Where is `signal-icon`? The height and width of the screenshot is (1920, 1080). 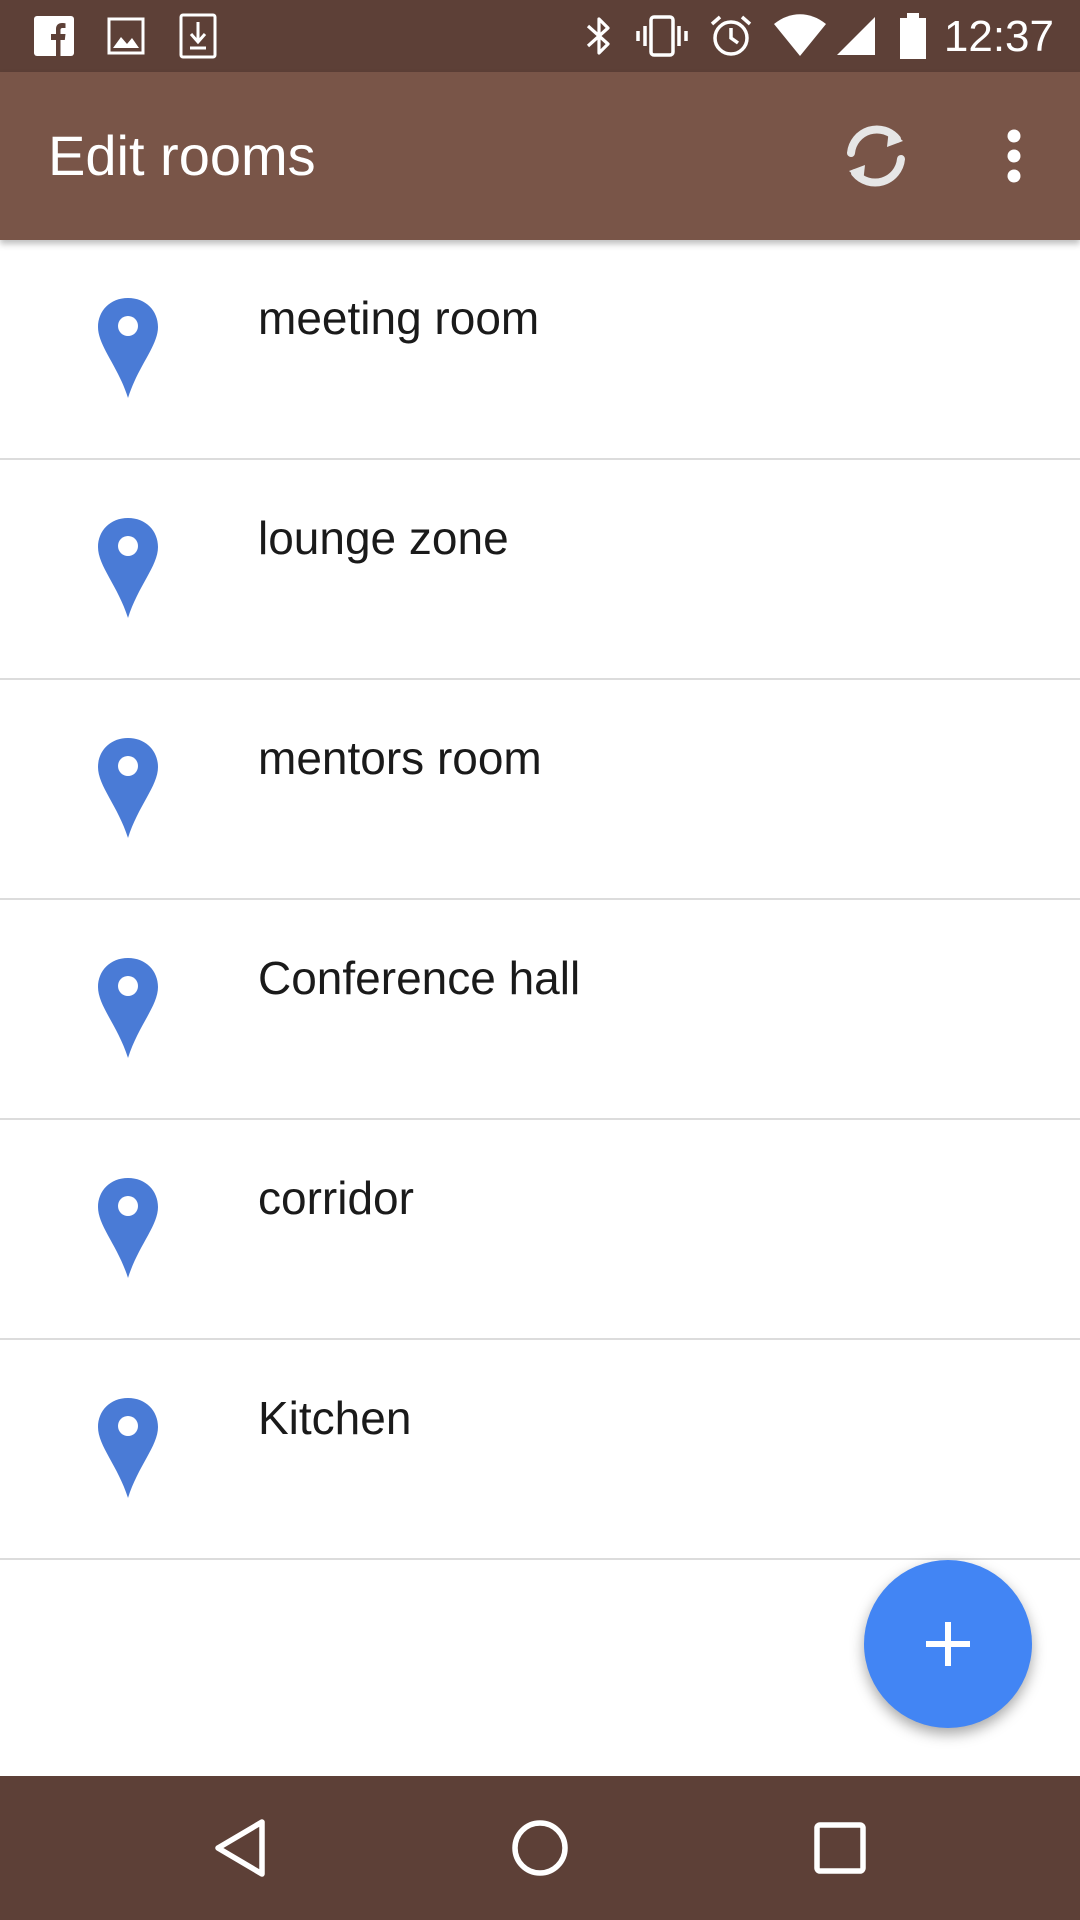
signal-icon is located at coordinates (856, 36).